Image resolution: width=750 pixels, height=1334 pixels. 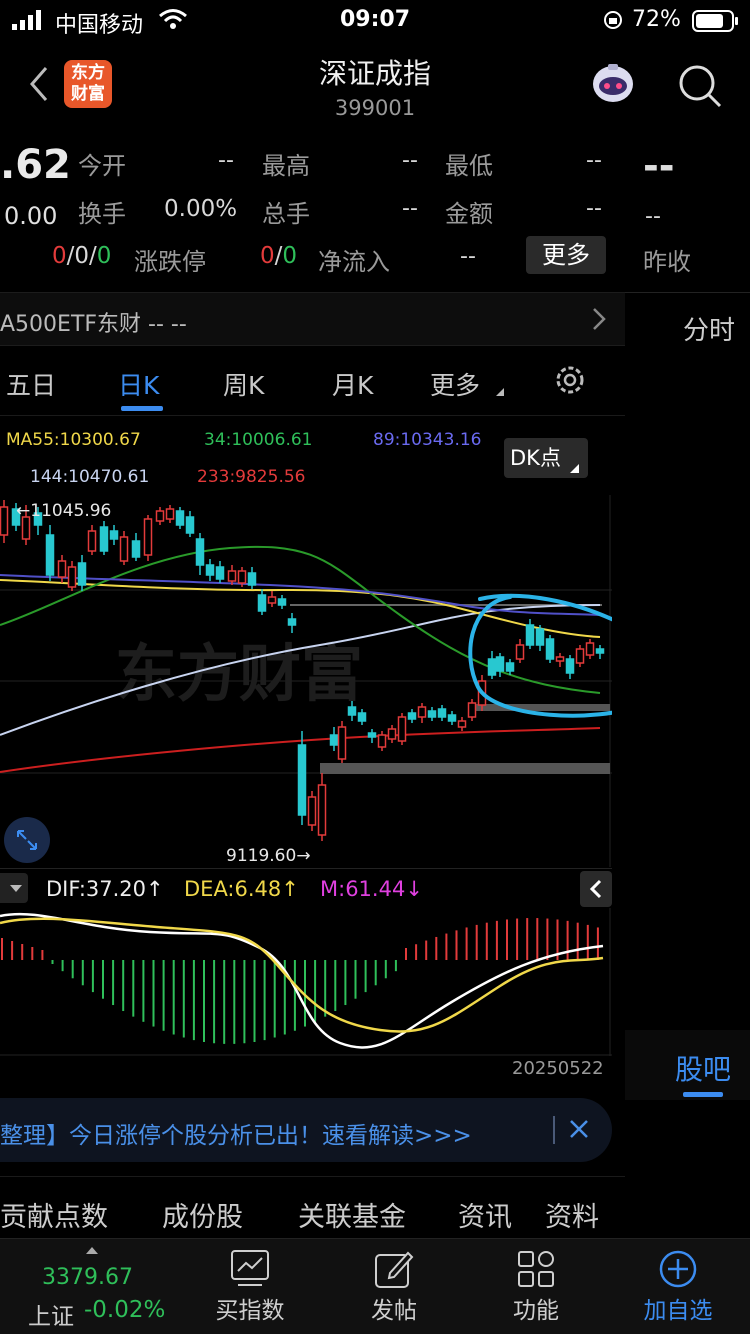 What do you see at coordinates (667, 262) in the screenshot?
I see `prev-close-label: 昨收` at bounding box center [667, 262].